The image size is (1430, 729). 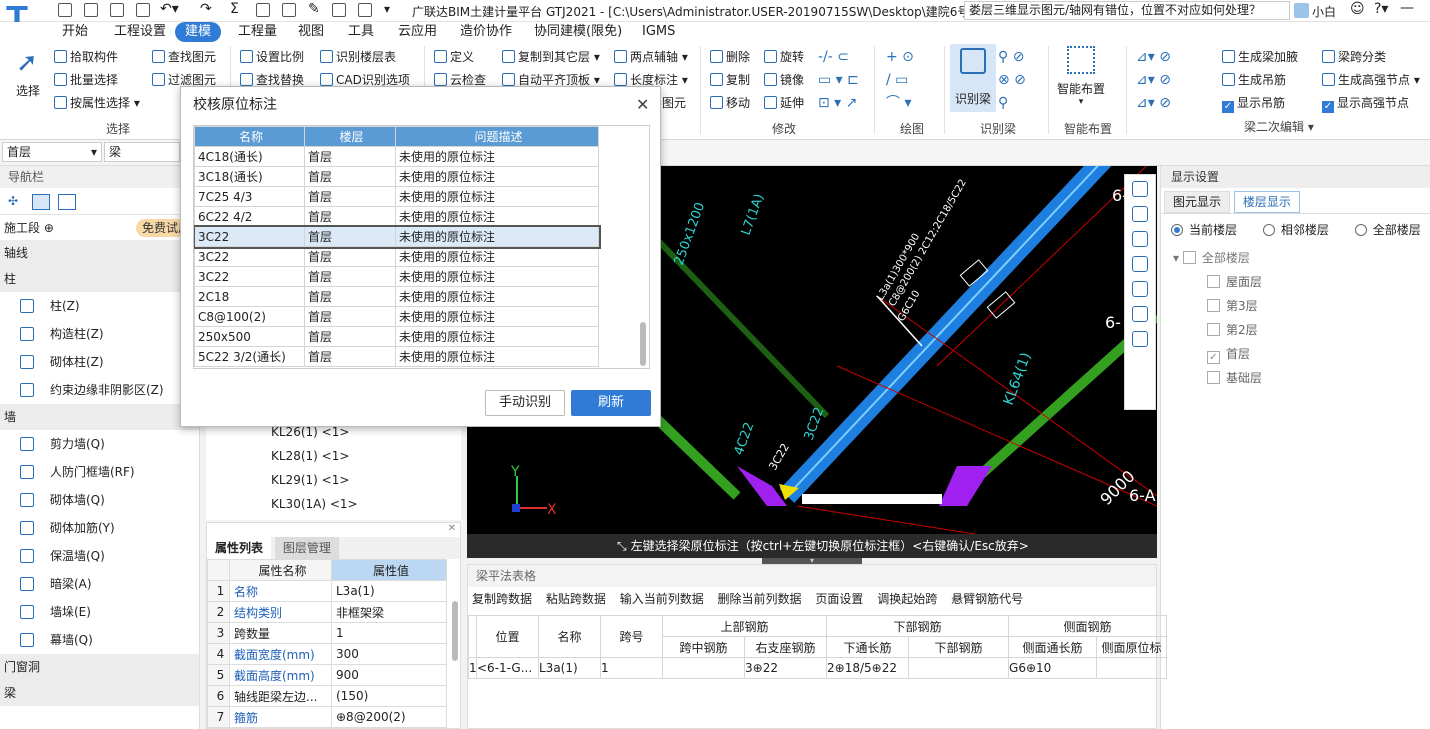 I want to click on nav-category-openings: 门窗洞, so click(x=99, y=667).